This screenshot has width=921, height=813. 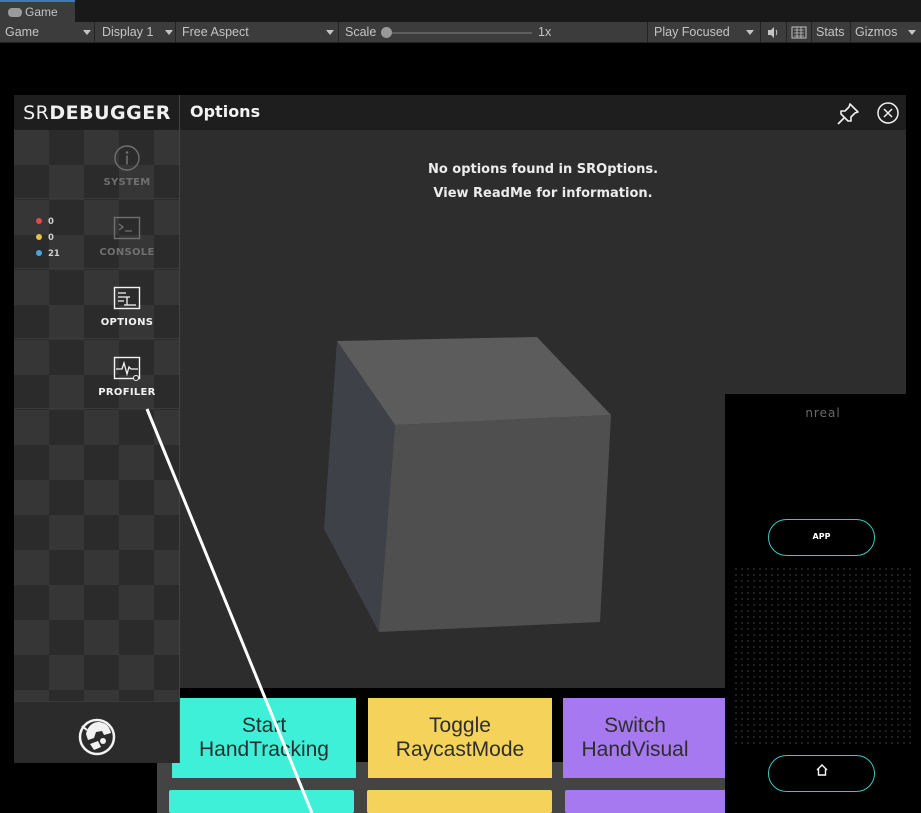 I want to click on nreal-controller-panel: nreal APP, so click(x=823, y=603).